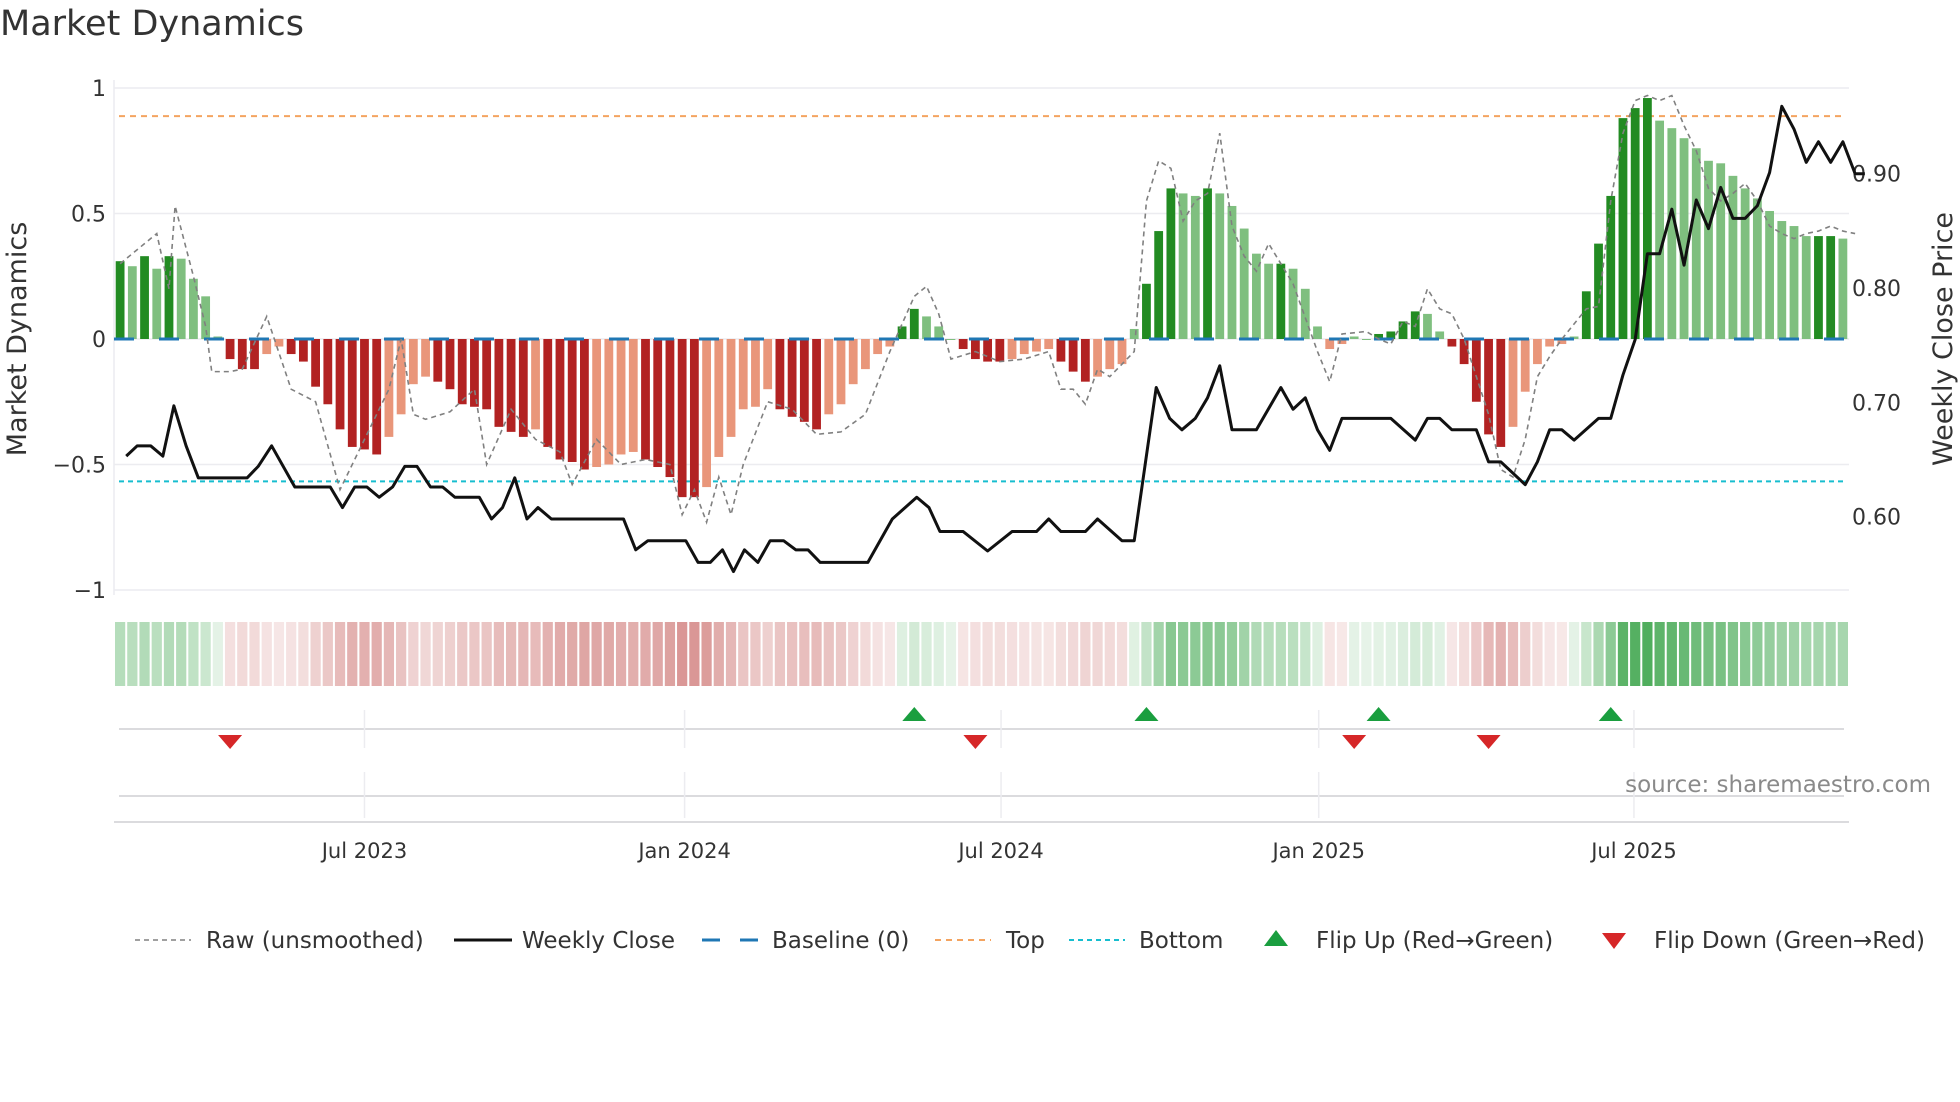 Image resolution: width=1960 pixels, height=1102 pixels. Describe the element at coordinates (1025, 941) in the screenshot. I see `legend-label: Top` at that location.